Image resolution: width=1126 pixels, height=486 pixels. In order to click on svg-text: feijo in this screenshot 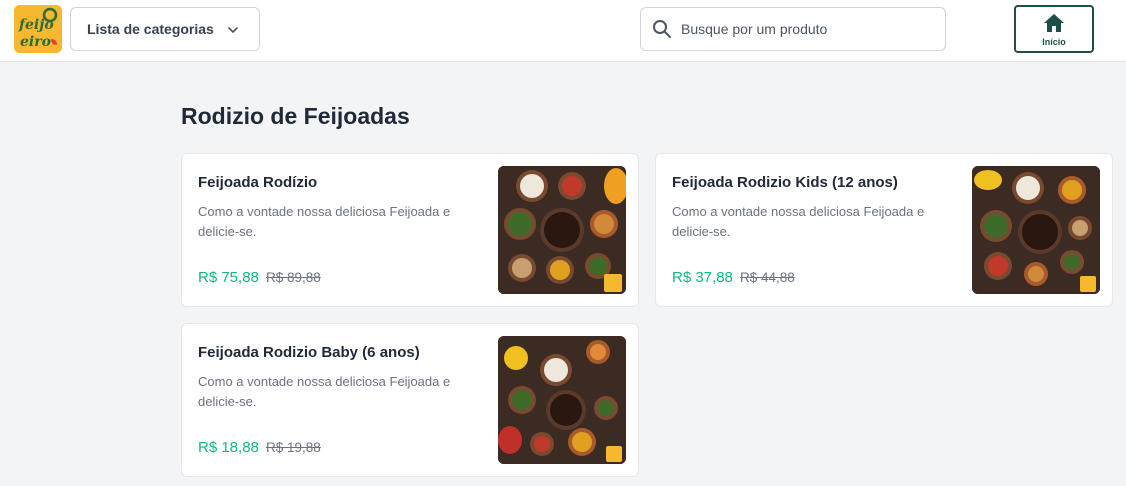, I will do `click(36, 25)`.